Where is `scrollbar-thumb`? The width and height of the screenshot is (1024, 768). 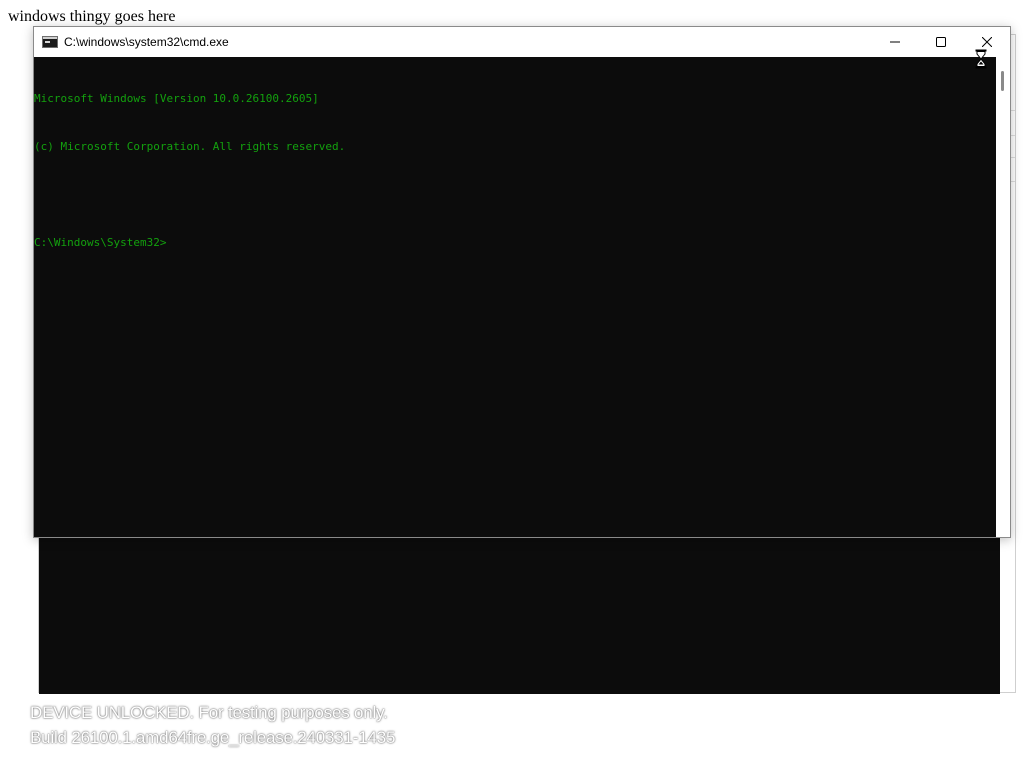 scrollbar-thumb is located at coordinates (1002, 81).